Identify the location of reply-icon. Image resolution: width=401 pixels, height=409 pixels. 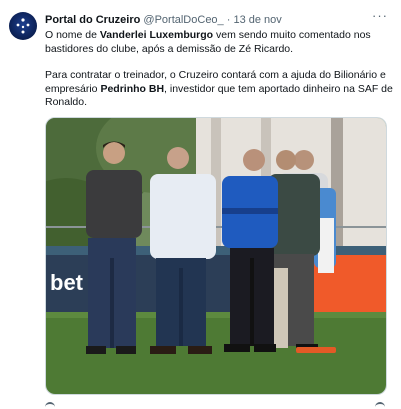
(50, 405).